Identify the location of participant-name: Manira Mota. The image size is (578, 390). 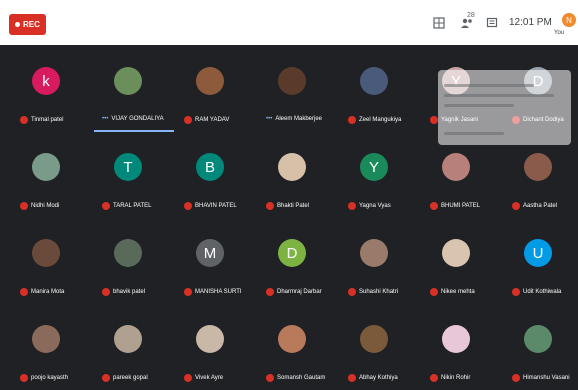
(42, 292).